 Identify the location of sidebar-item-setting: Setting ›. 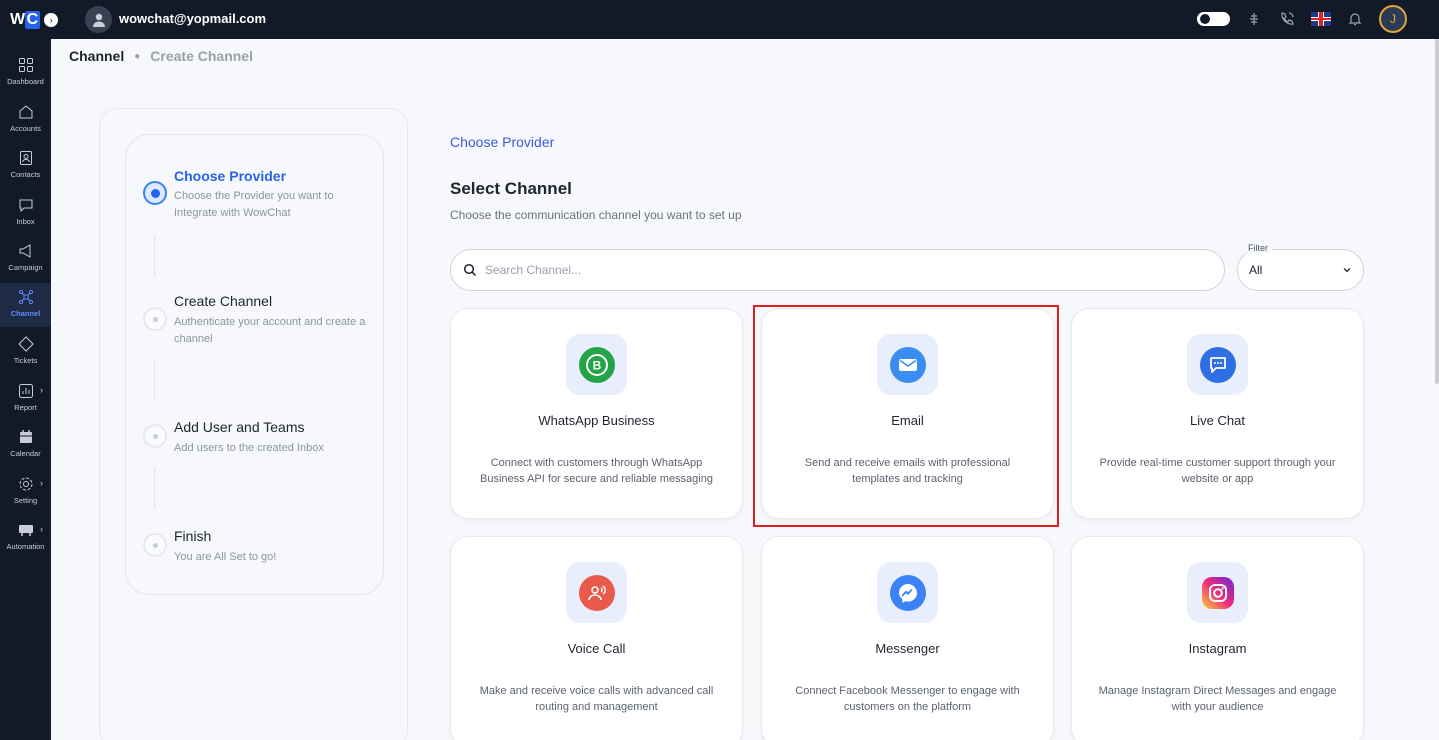
(25, 492).